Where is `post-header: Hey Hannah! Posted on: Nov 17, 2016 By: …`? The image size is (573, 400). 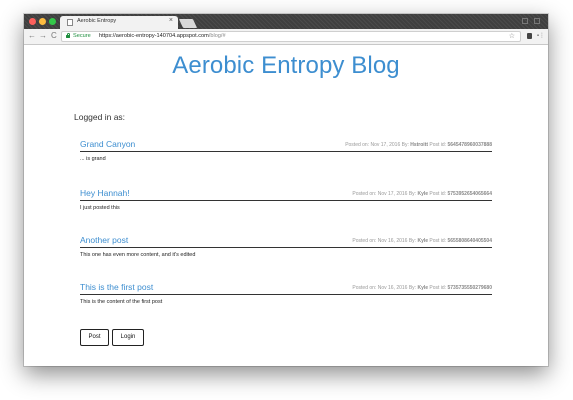
post-header: Hey Hannah! Posted on: Nov 17, 2016 By: … is located at coordinates (286, 194).